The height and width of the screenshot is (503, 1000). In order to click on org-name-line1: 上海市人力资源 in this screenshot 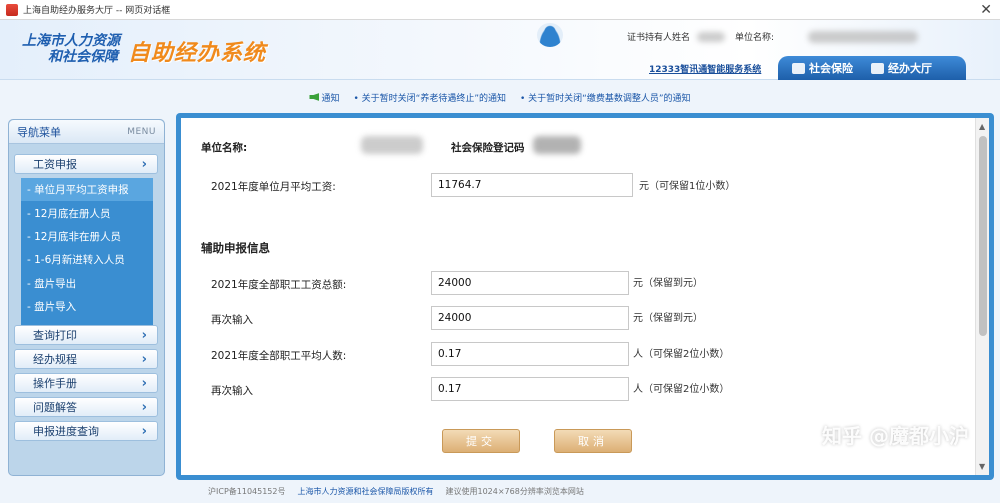, I will do `click(71, 41)`.